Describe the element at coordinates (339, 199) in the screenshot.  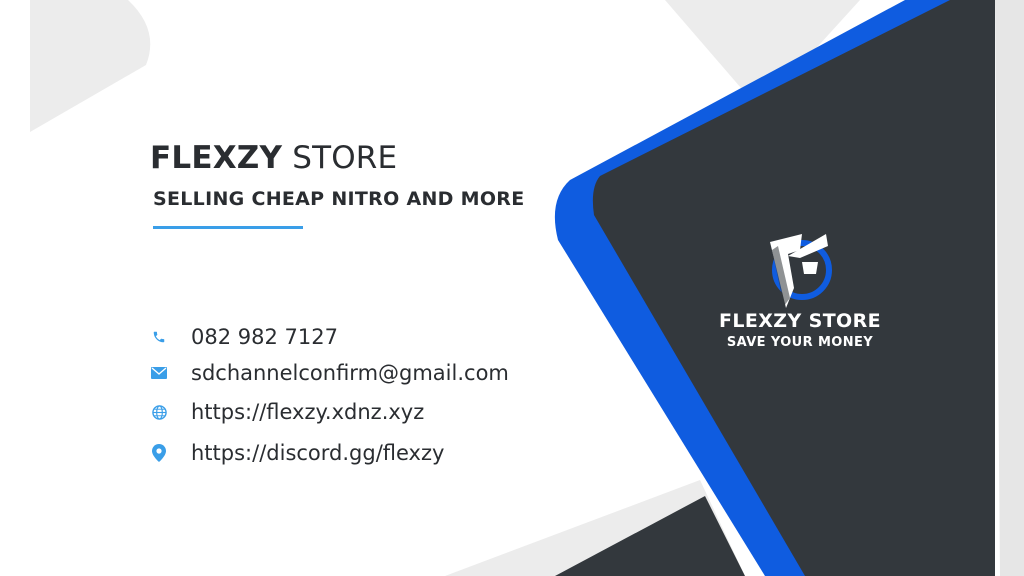
I see `store-tagline: SELLING CHEAP NITRO AND MORE` at that location.